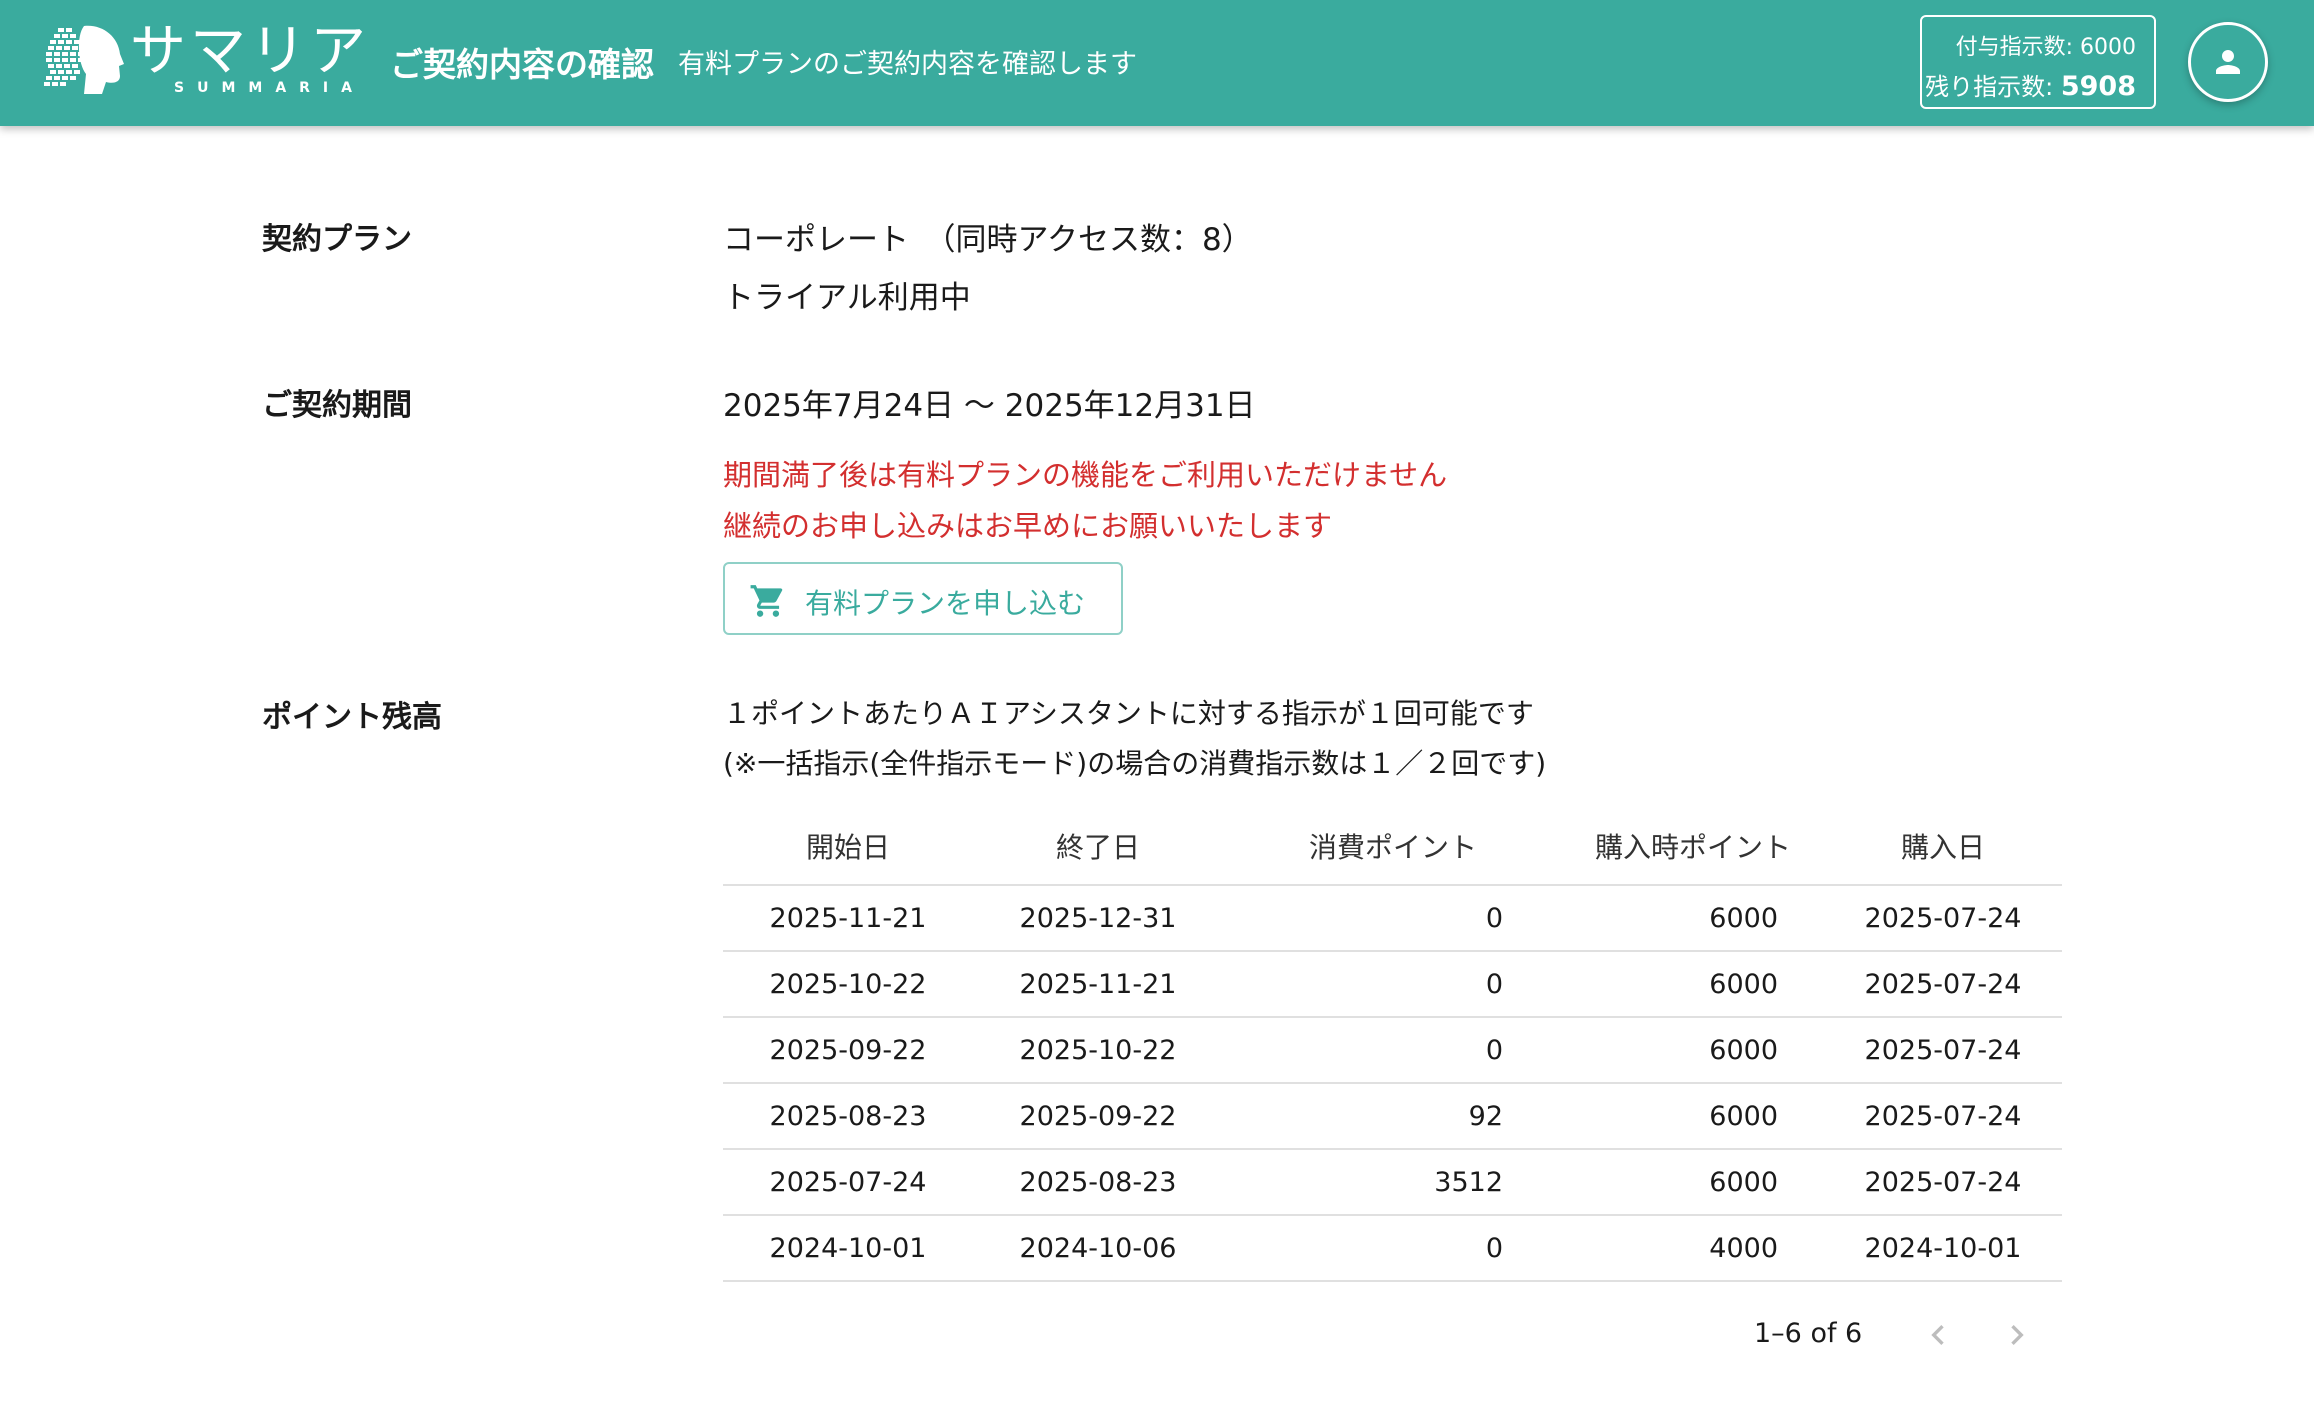 Image resolution: width=2314 pixels, height=1428 pixels. I want to click on cell-start-date: 2025-07-24, so click(848, 1182).